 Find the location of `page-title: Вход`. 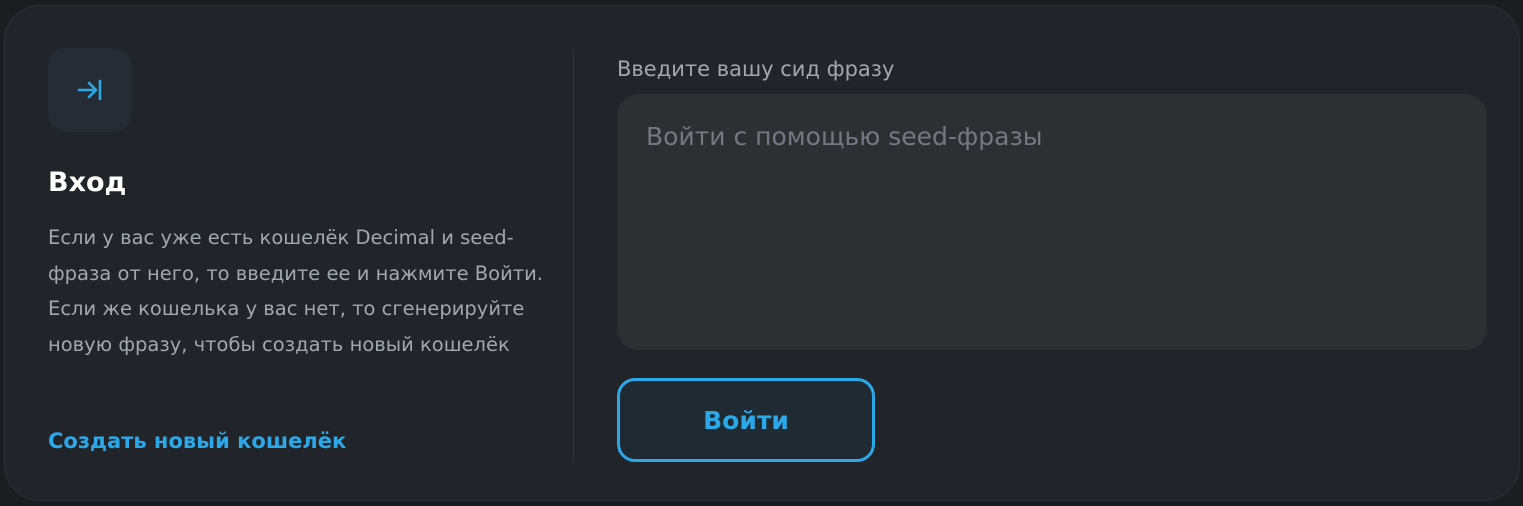

page-title: Вход is located at coordinates (87, 182).